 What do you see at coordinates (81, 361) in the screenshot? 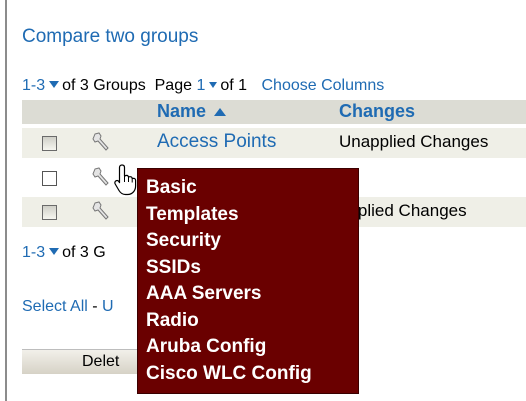
I see `delete-button: Delet` at bounding box center [81, 361].